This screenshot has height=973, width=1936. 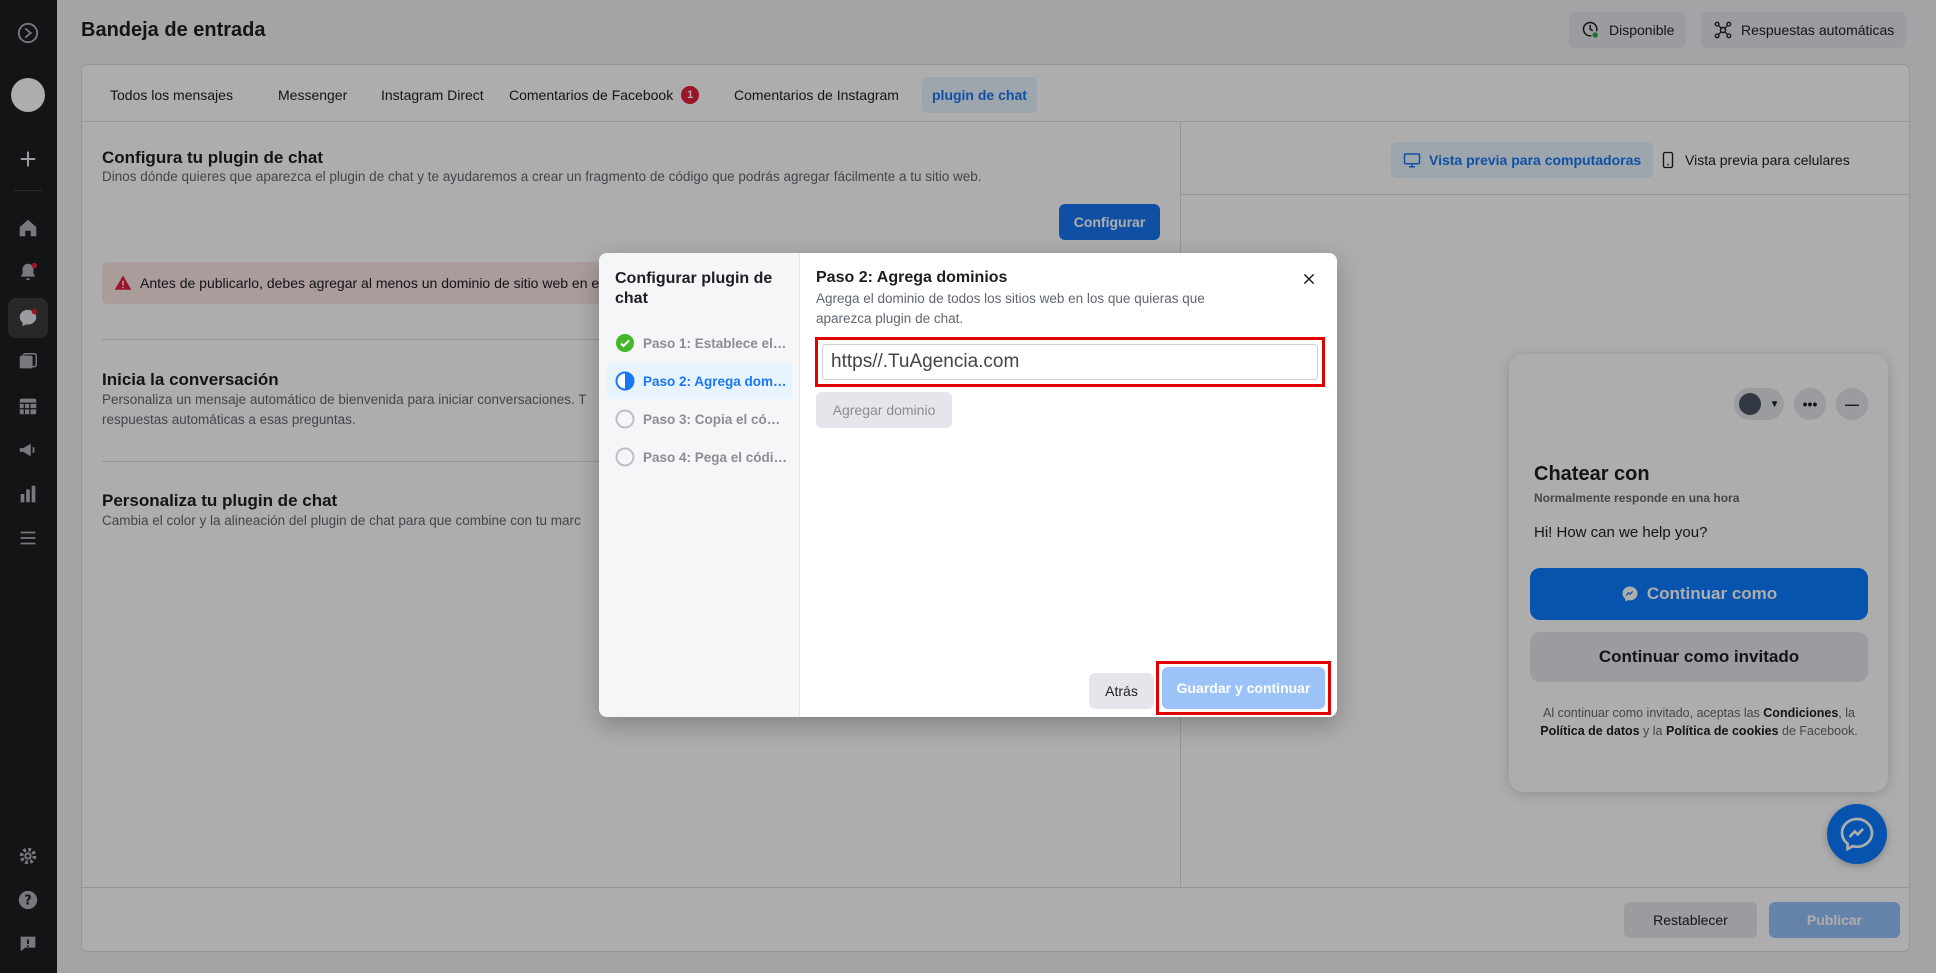 I want to click on modal-side-title: Configurar plugin de chat, so click(x=694, y=288).